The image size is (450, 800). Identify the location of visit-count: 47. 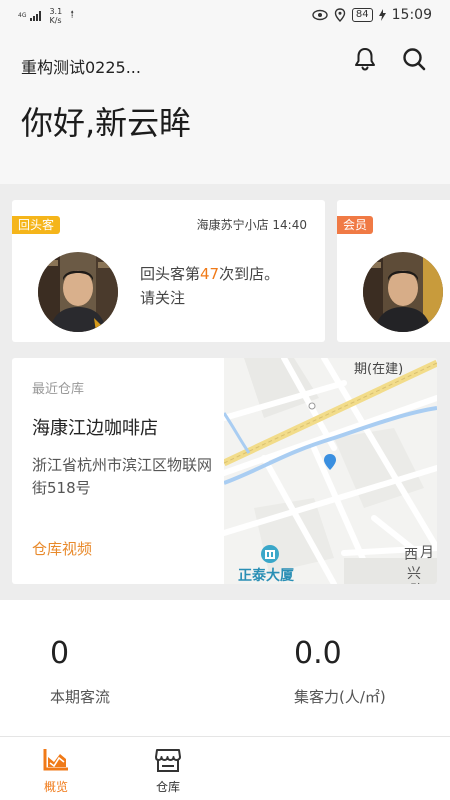
(210, 274).